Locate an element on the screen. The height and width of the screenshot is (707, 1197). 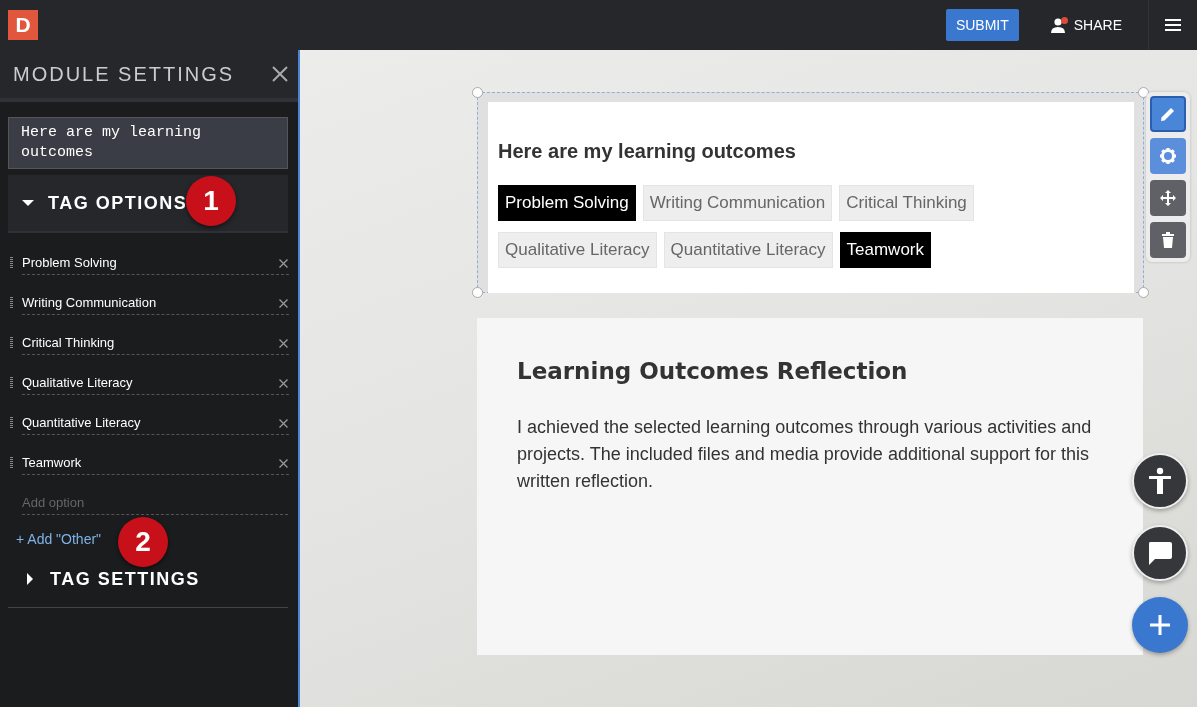
option-field: Qualitative Literacy is located at coordinates (155, 383).